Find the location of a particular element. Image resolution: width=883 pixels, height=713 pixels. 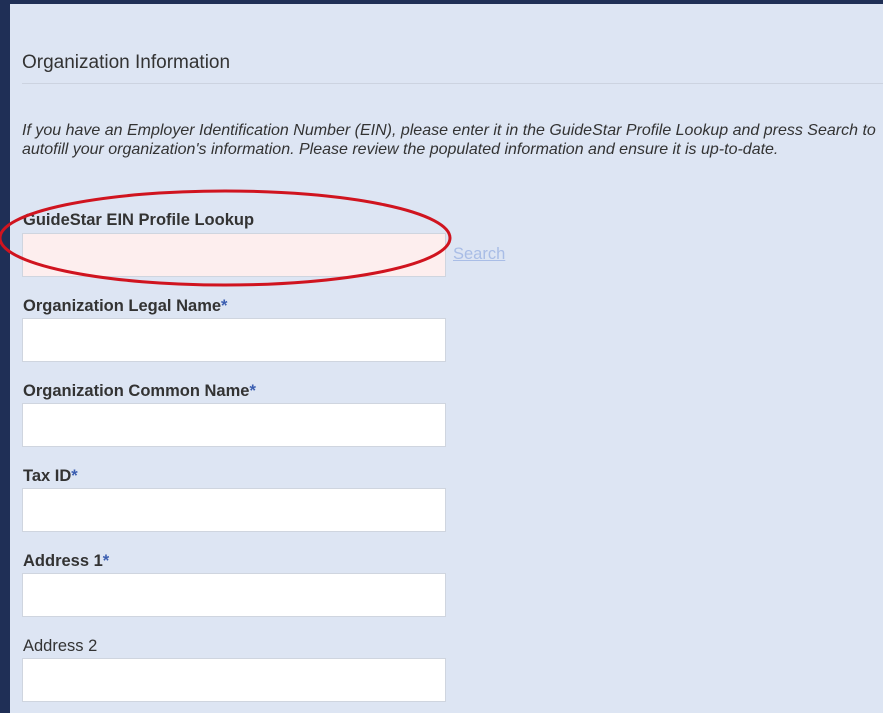

tax-id-label: Tax ID* is located at coordinates (50, 476).